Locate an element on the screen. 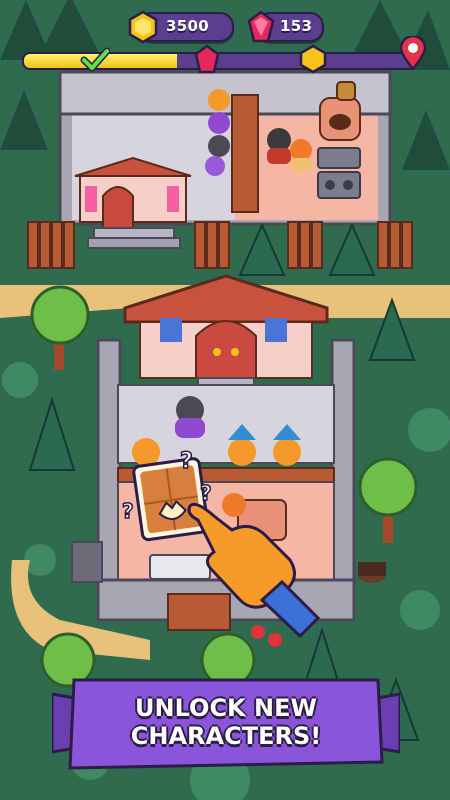 This screenshot has height=800, width=450. promo-line-2: CHARACTERS! is located at coordinates (226, 736).